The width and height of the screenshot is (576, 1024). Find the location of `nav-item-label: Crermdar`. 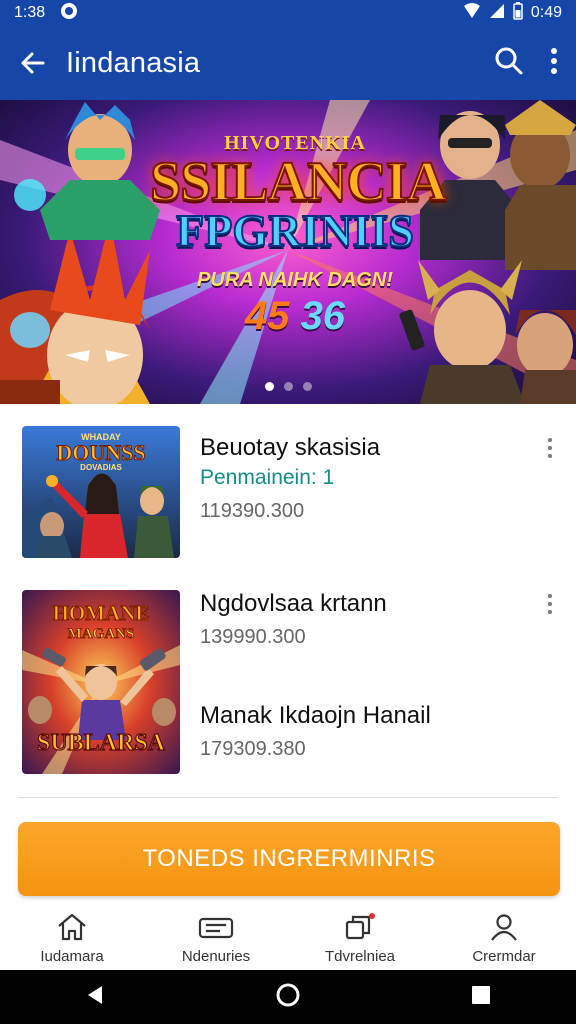

nav-item-label: Crermdar is located at coordinates (504, 956).